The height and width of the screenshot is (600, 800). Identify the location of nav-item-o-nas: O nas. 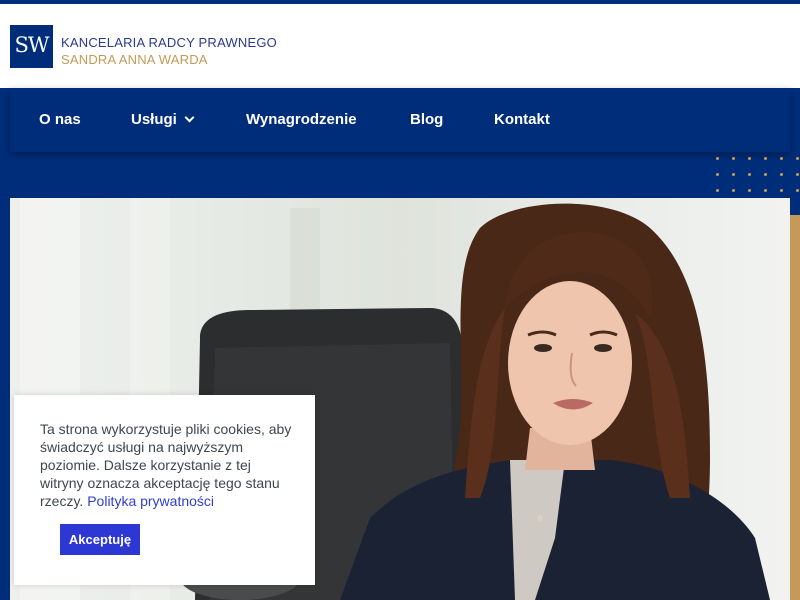
(60, 120).